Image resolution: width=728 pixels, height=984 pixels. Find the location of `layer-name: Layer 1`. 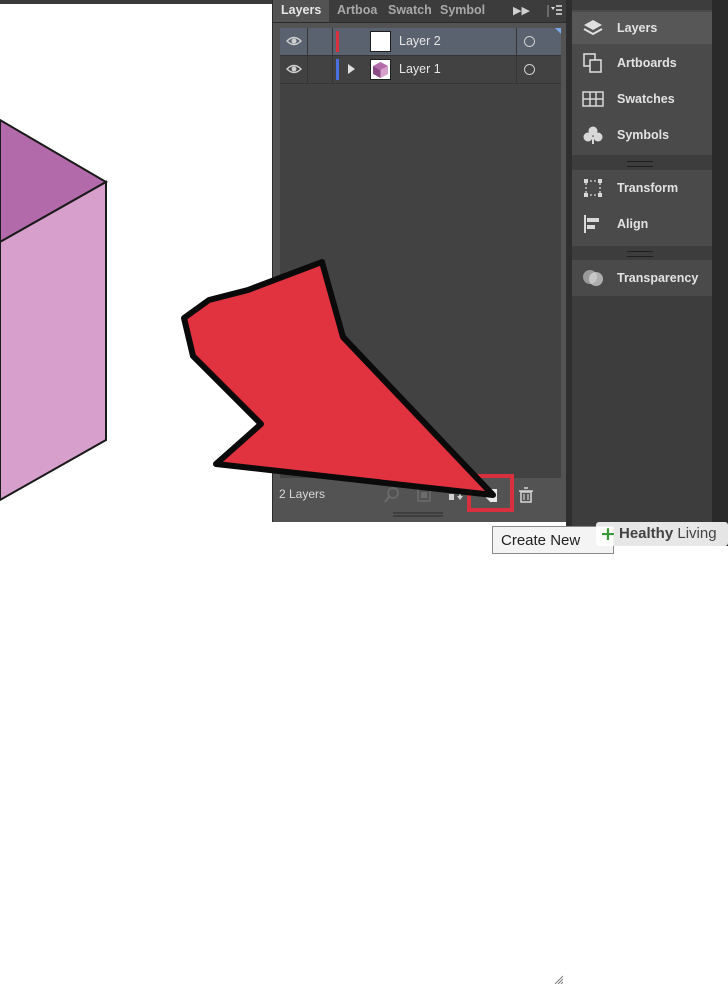

layer-name: Layer 1 is located at coordinates (420, 69).